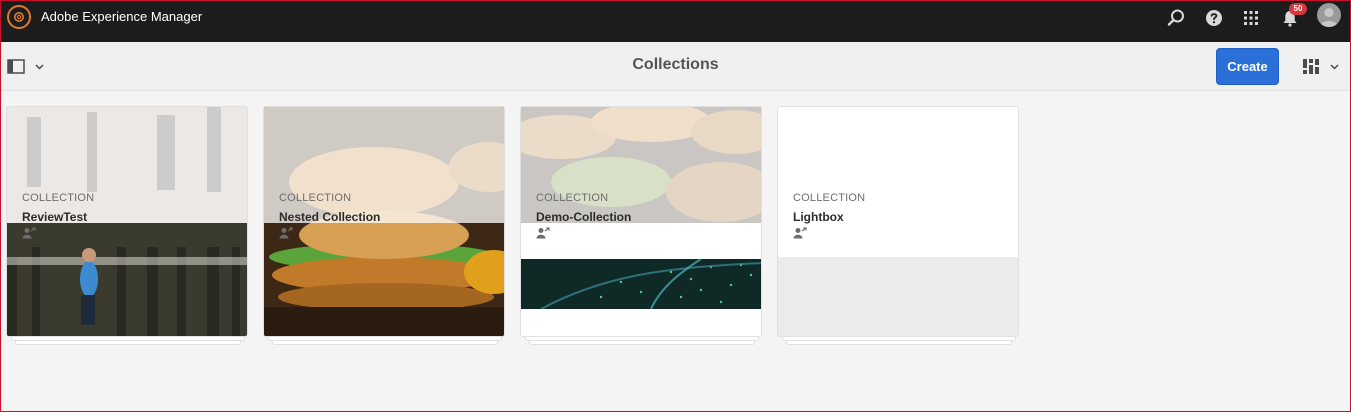 The image size is (1351, 412). I want to click on collection-card: COLLECTION Nested Collection, so click(384, 221).